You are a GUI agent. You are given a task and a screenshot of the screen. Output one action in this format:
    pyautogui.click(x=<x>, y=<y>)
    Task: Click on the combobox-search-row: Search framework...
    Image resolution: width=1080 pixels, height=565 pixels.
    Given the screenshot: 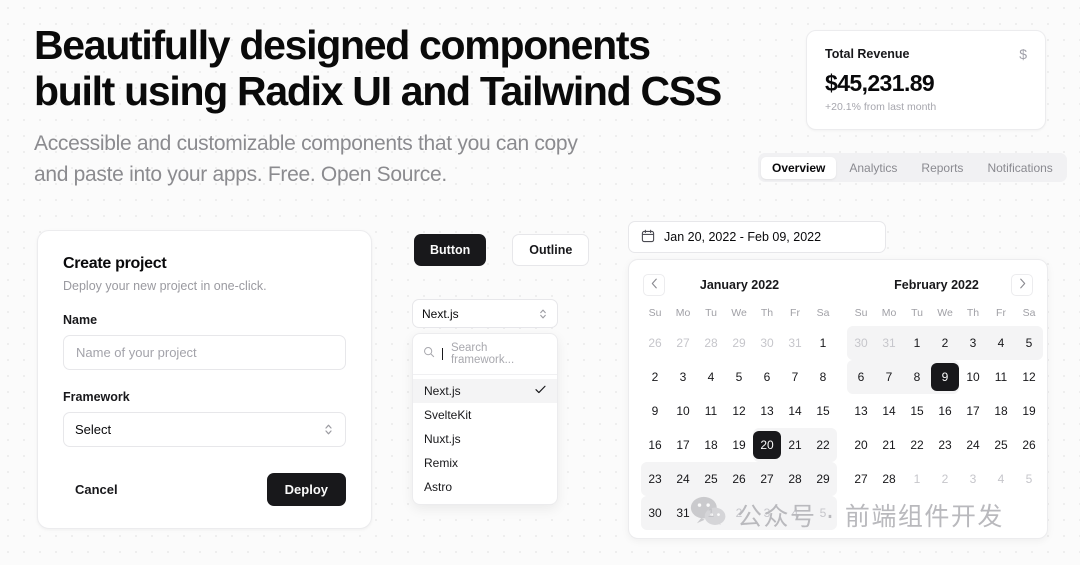 What is the action you would take?
    pyautogui.click(x=485, y=354)
    